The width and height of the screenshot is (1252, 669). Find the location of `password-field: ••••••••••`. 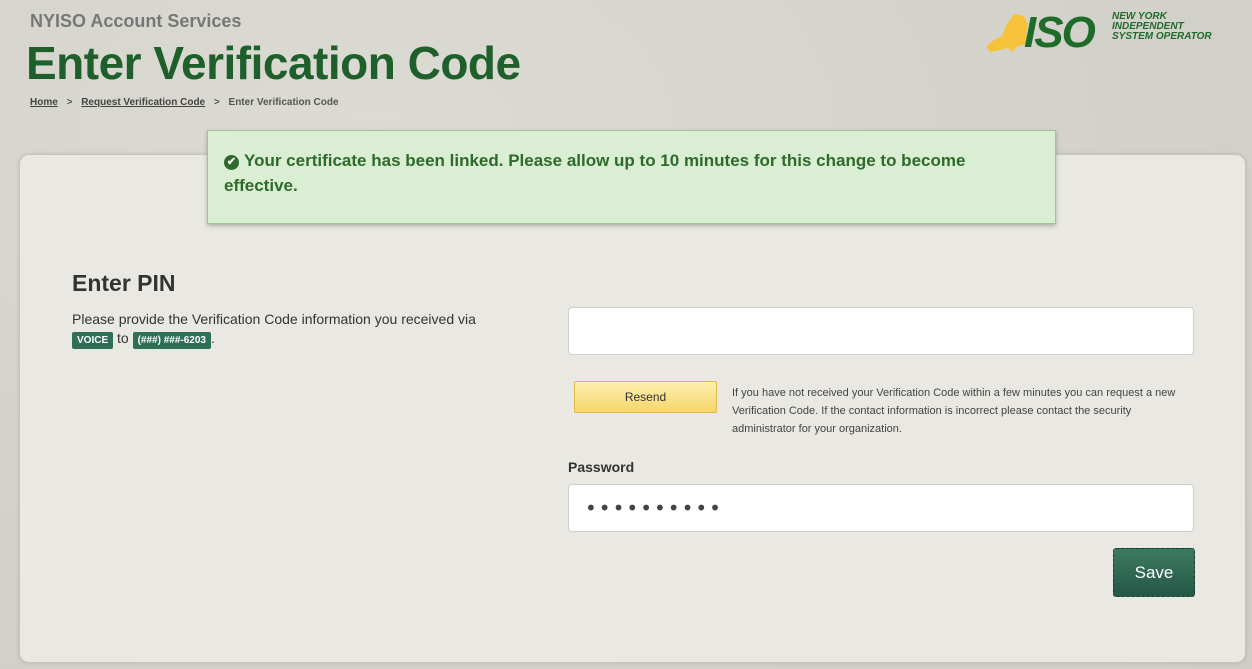

password-field: •••••••••• is located at coordinates (881, 508).